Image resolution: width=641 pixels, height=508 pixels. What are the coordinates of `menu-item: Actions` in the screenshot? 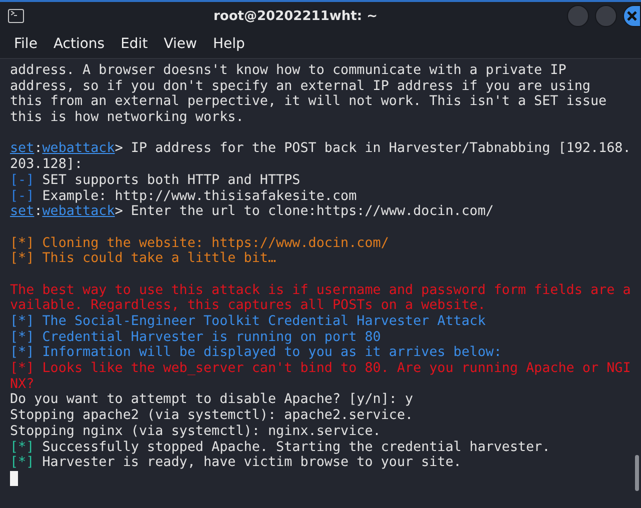 It's located at (79, 44).